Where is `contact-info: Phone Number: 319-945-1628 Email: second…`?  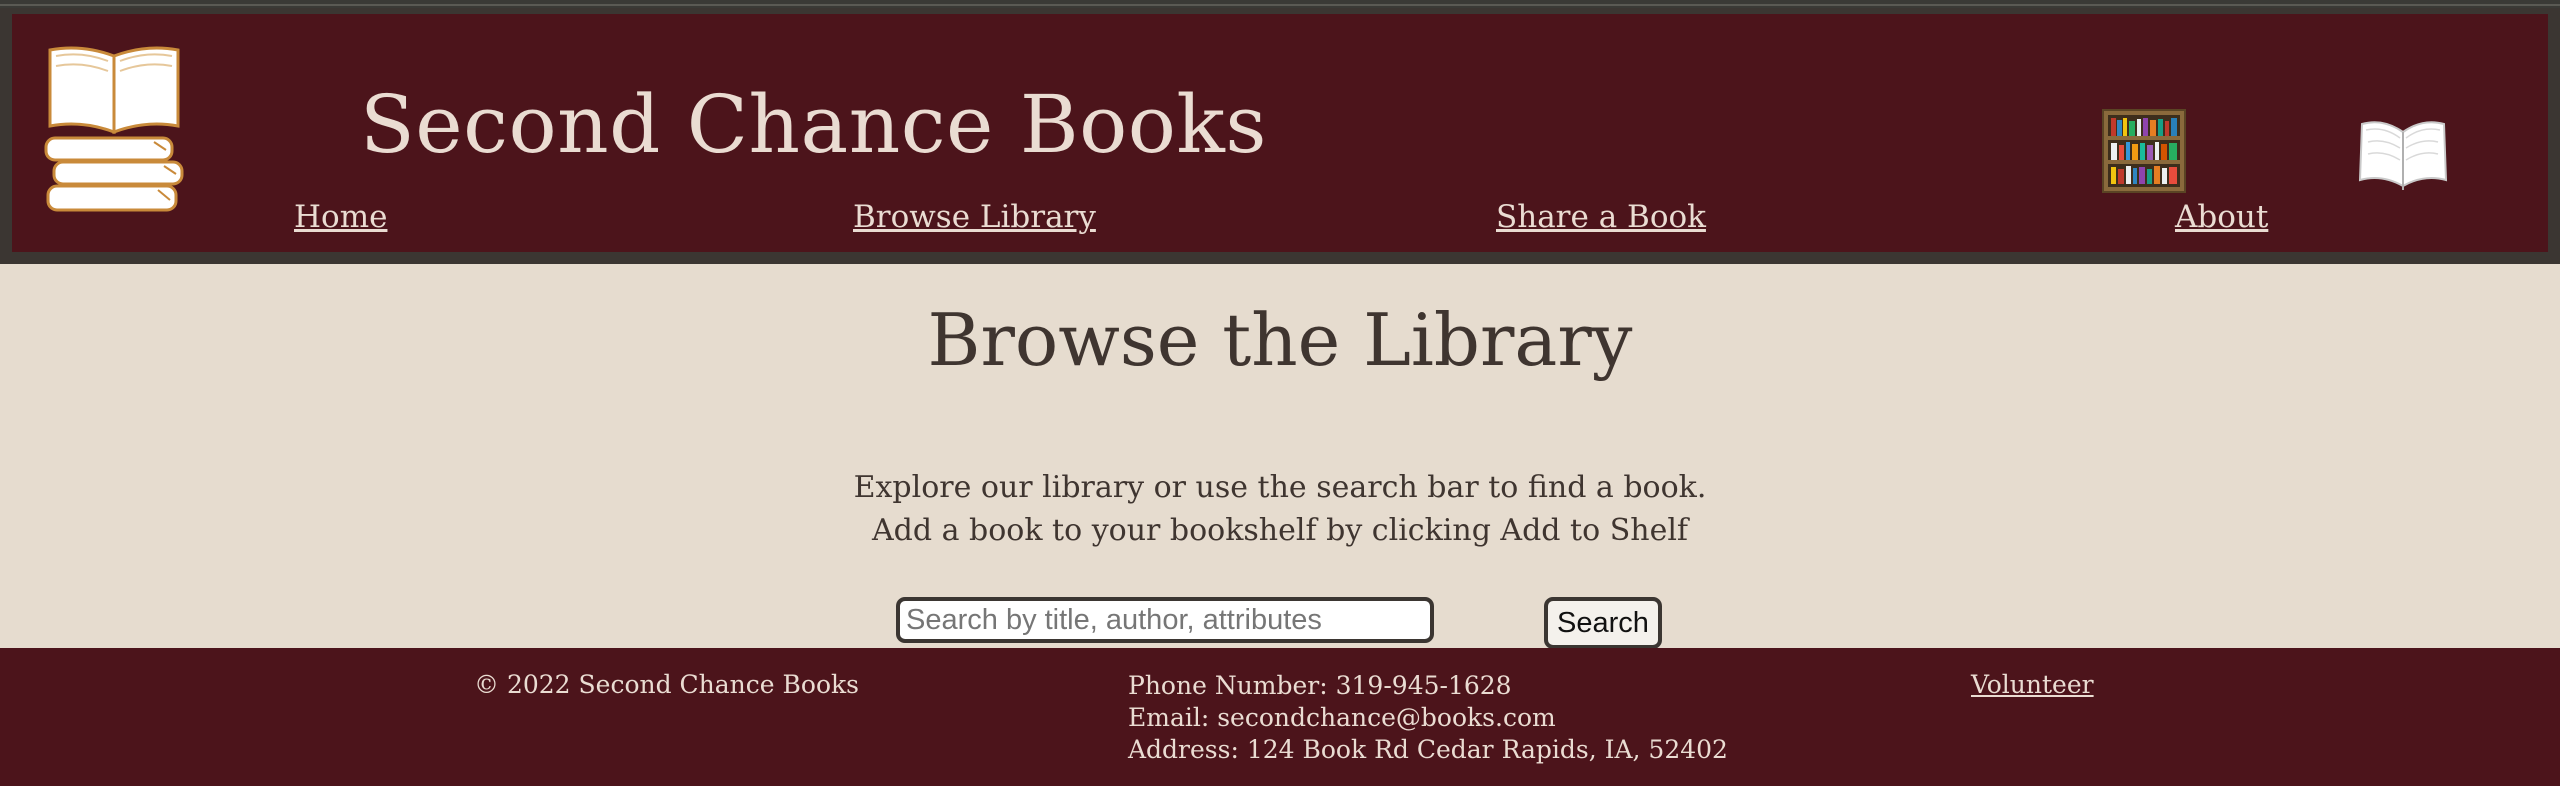
contact-info: Phone Number: 319-945-1628 Email: second… is located at coordinates (1428, 718).